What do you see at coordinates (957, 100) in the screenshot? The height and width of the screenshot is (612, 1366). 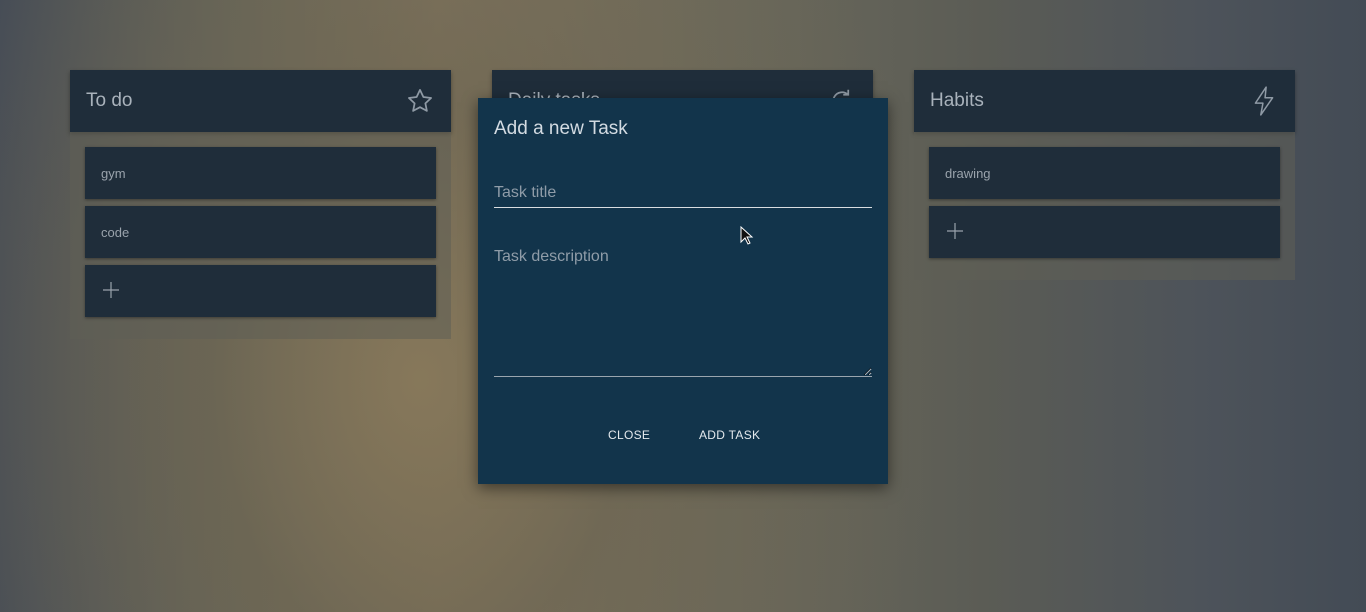 I see `column-title: Habits` at bounding box center [957, 100].